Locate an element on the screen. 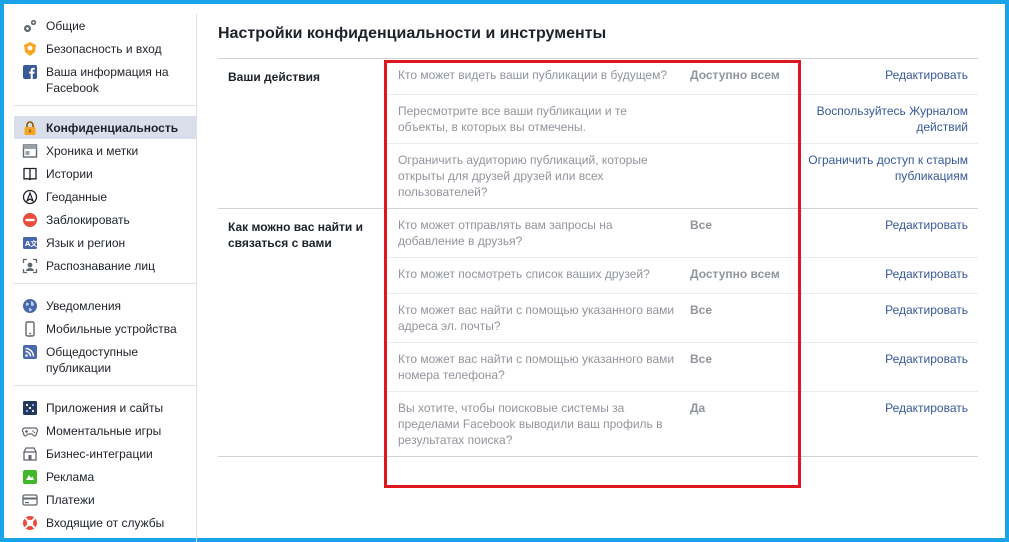  sidebar-item-label: Входящие от службы is located at coordinates (105, 523).